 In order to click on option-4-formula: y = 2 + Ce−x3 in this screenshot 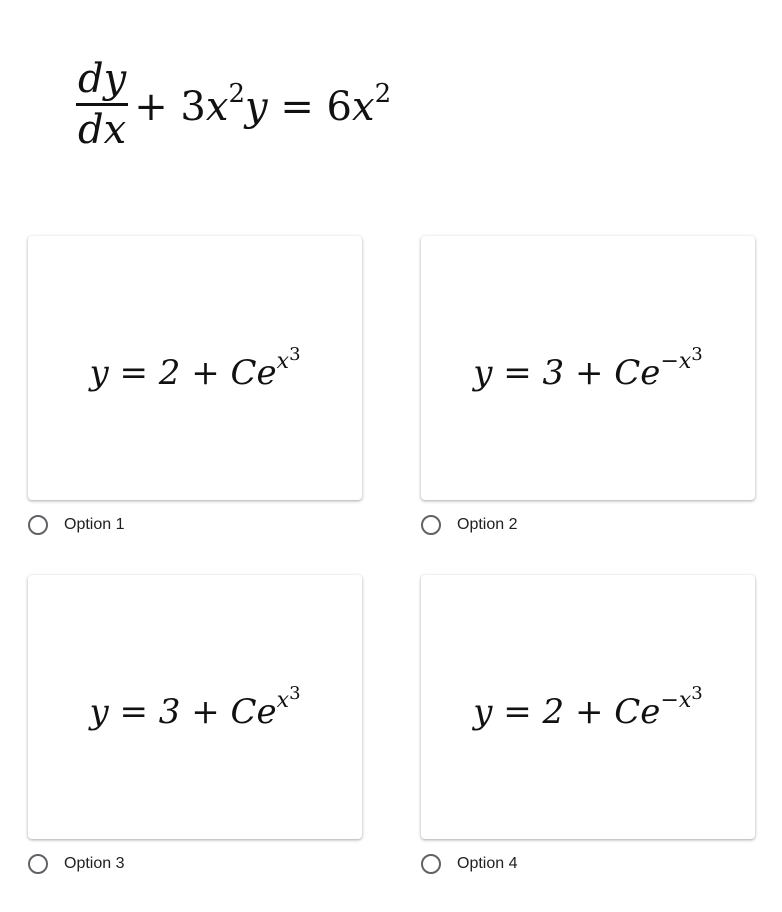, I will do `click(588, 707)`.